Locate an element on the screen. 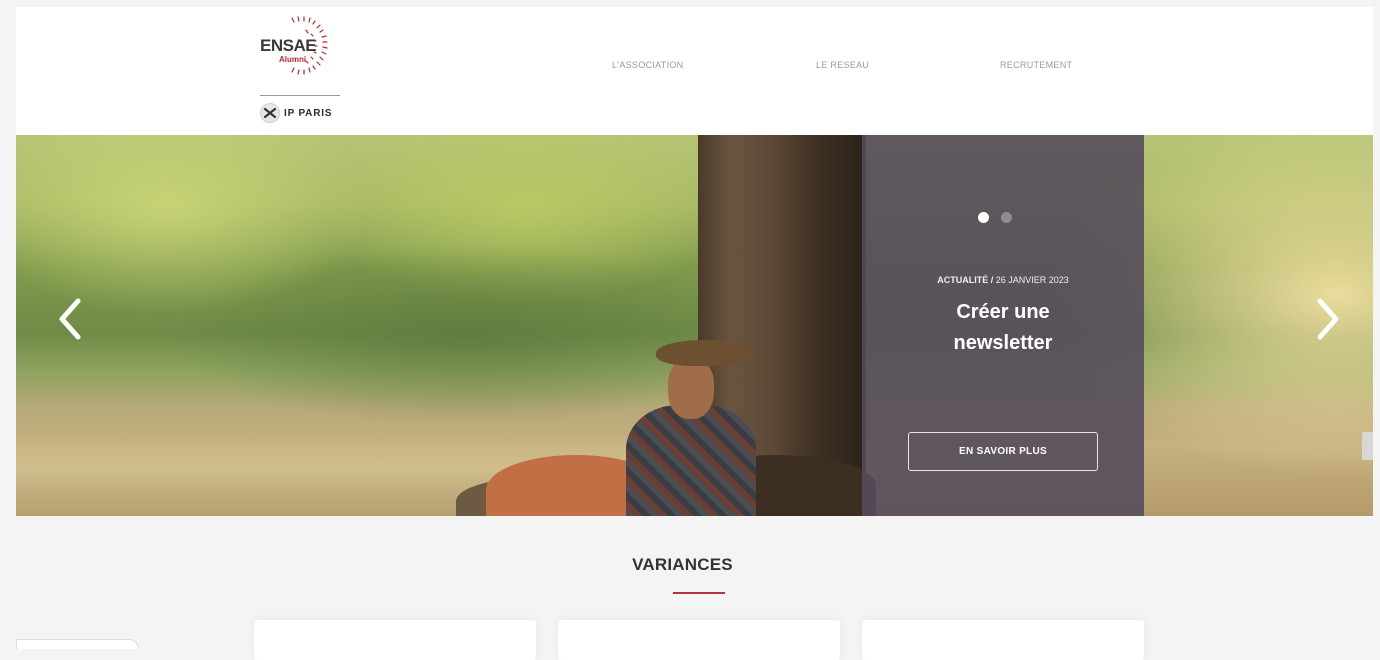  section-title: VARIANCES is located at coordinates (682, 564).